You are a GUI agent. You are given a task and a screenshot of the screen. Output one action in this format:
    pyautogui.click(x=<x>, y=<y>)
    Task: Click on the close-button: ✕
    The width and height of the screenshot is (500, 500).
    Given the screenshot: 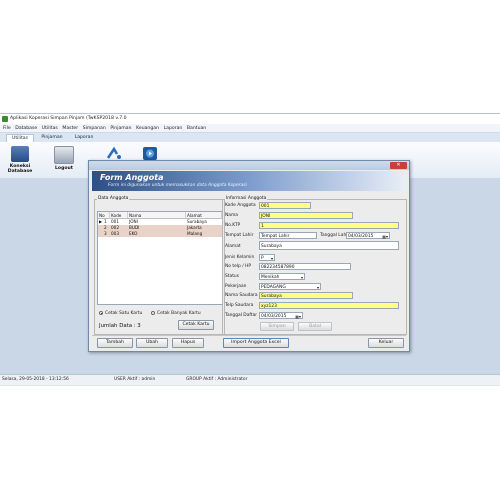 What is the action you would take?
    pyautogui.click(x=398, y=165)
    